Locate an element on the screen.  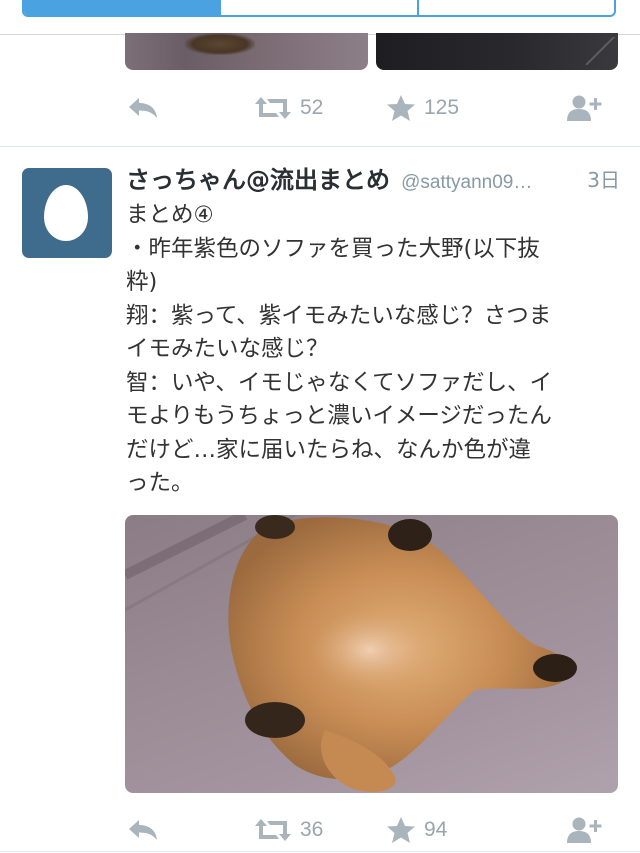
tweet-text-line: ・昨年紫色のソファを買った大野(以下抜 is located at coordinates (333, 248).